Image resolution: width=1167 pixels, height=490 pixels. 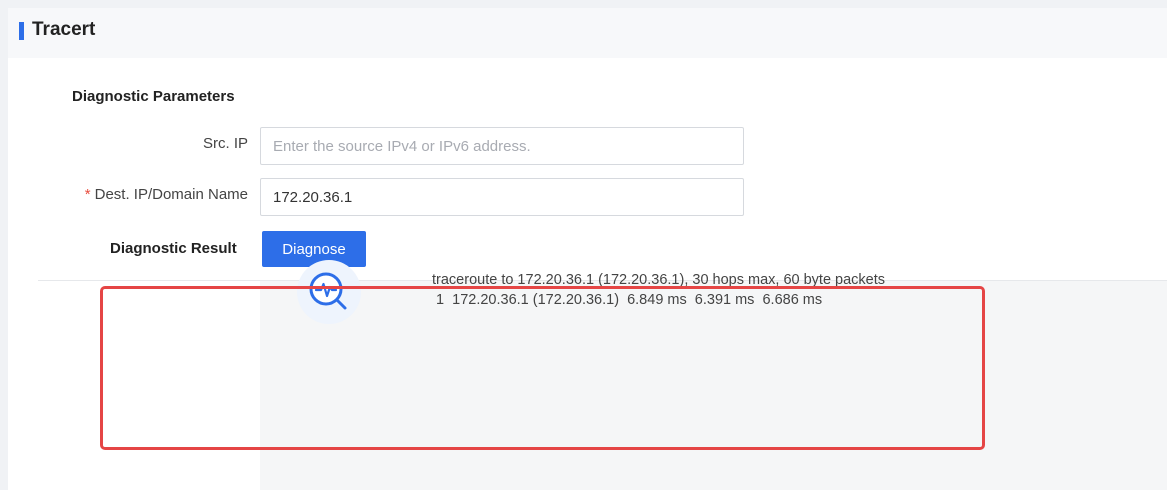 I want to click on title-accent-bar, so click(x=21, y=31).